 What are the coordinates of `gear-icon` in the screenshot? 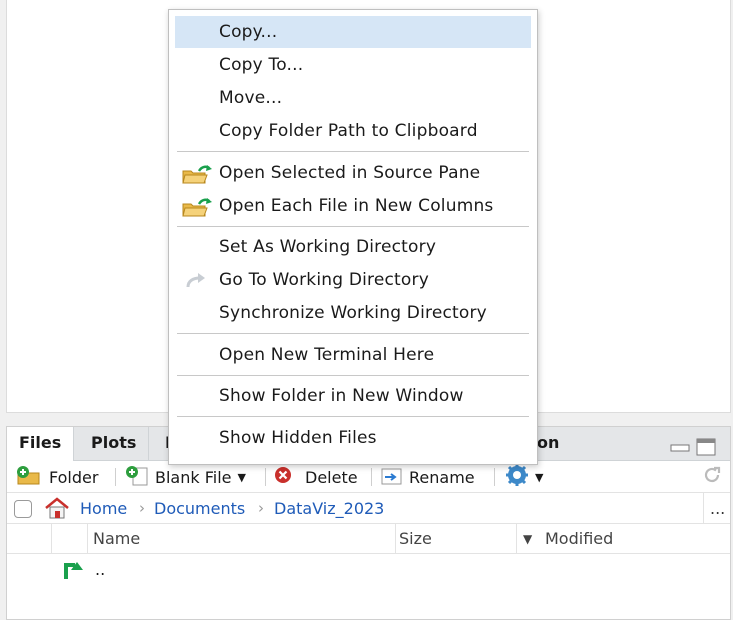 It's located at (517, 477).